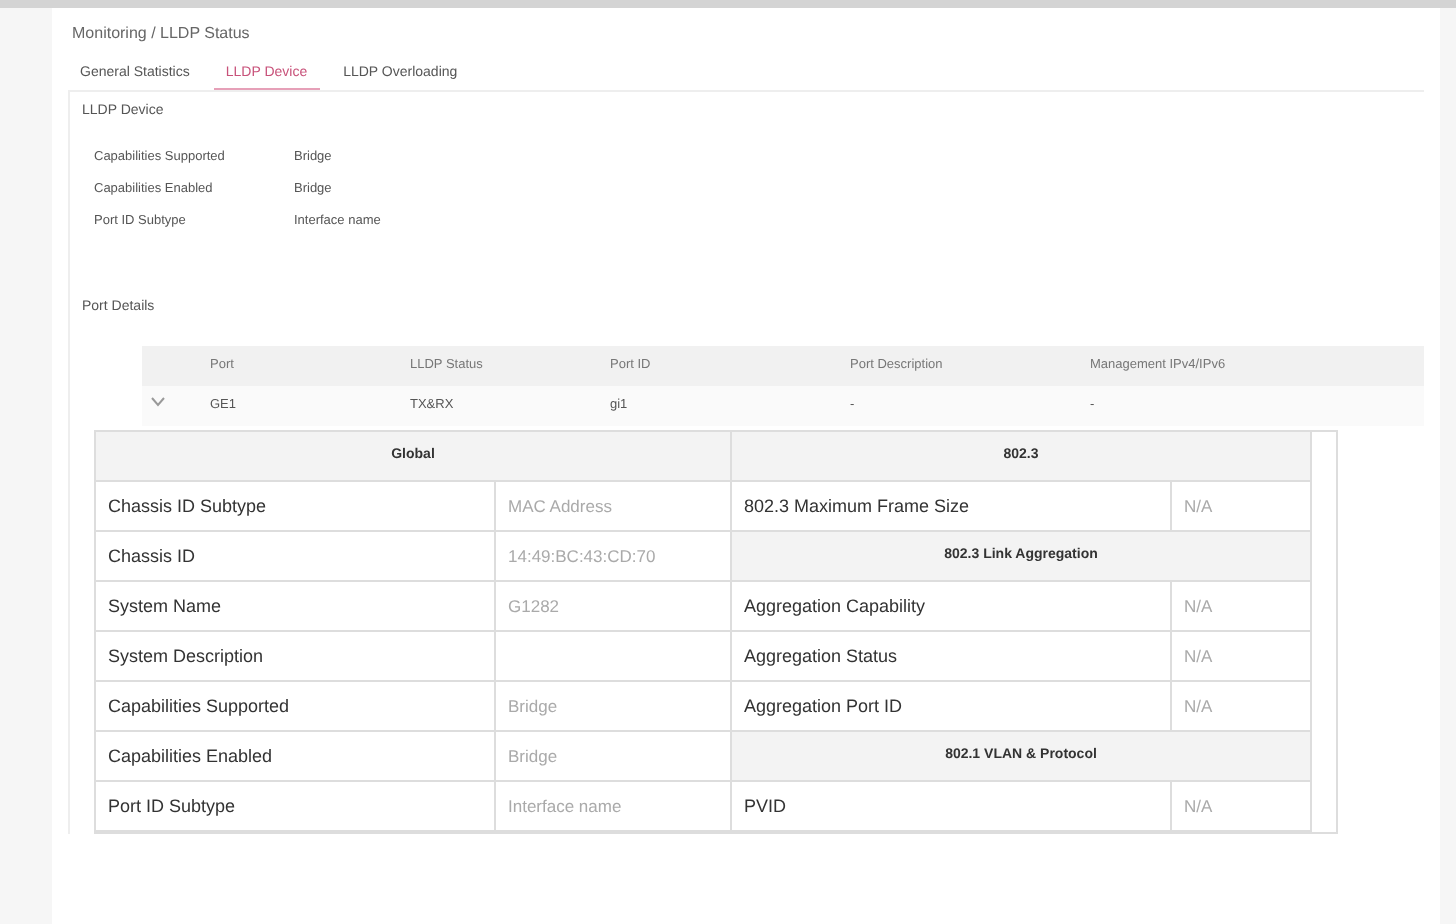 Image resolution: width=1456 pixels, height=924 pixels. Describe the element at coordinates (952, 807) in the screenshot. I see `field-label: PVID` at that location.